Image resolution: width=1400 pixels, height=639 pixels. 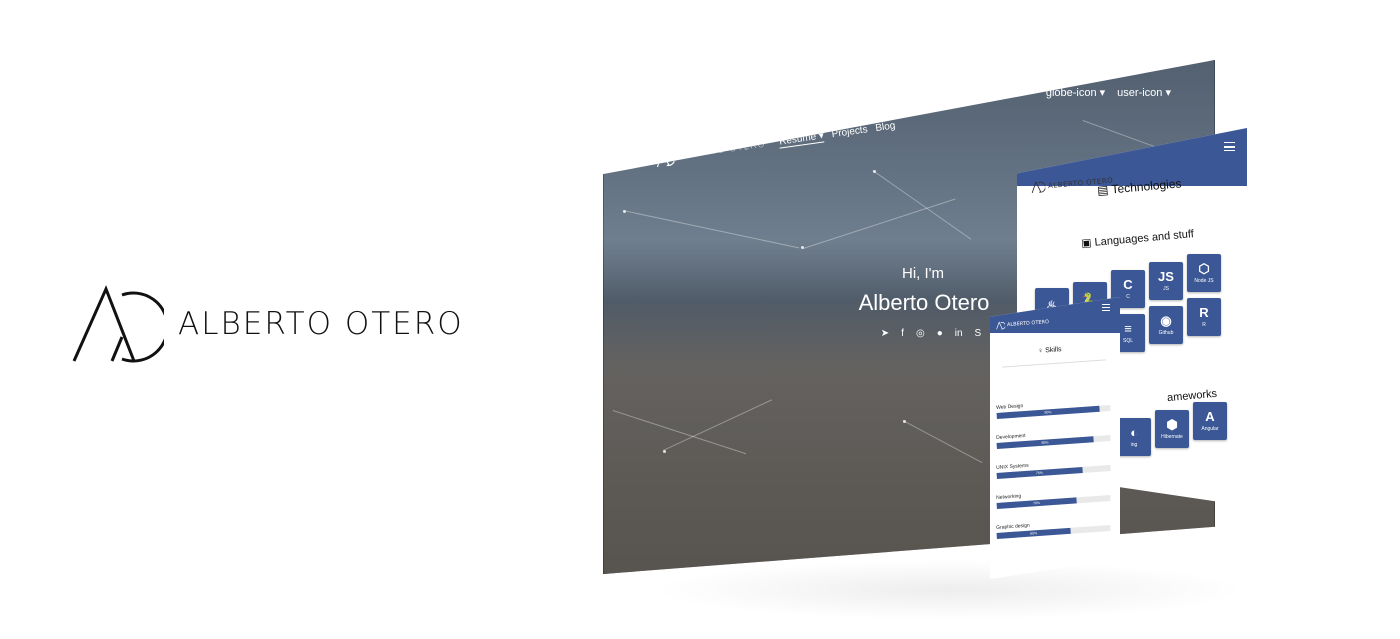 What do you see at coordinates (978, 333) in the screenshot?
I see `skype-icon: S` at bounding box center [978, 333].